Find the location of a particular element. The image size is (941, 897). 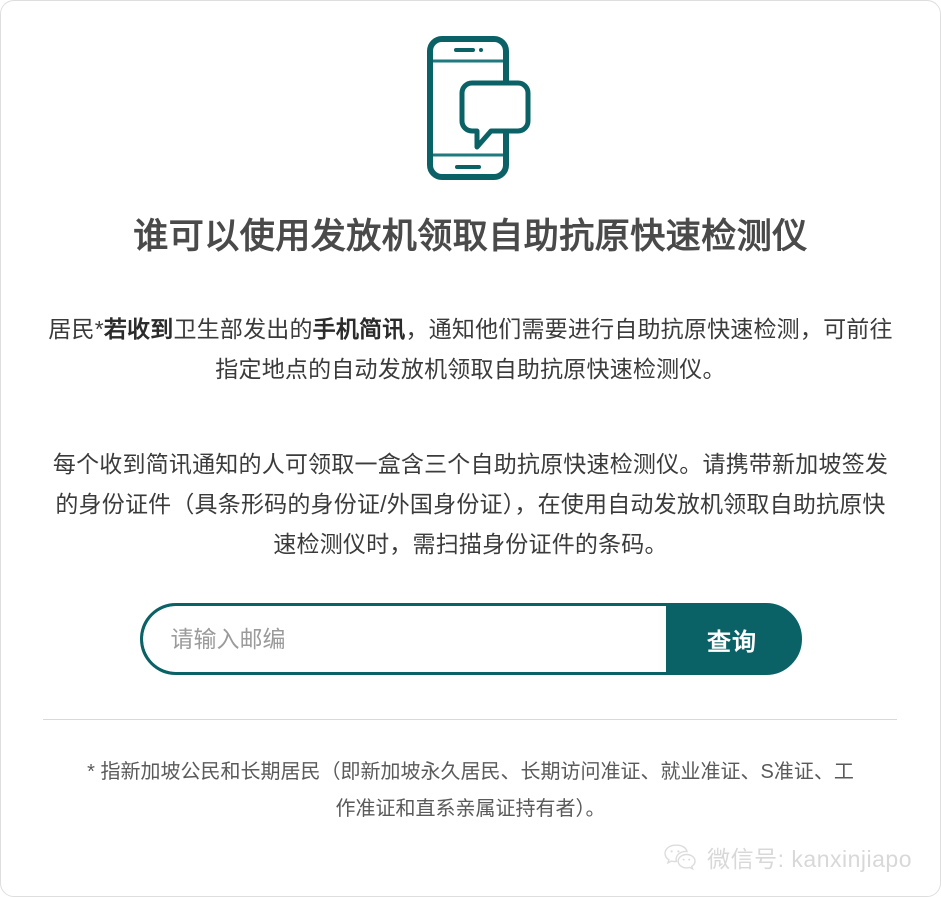

search-pill: 查询 is located at coordinates (470, 639).